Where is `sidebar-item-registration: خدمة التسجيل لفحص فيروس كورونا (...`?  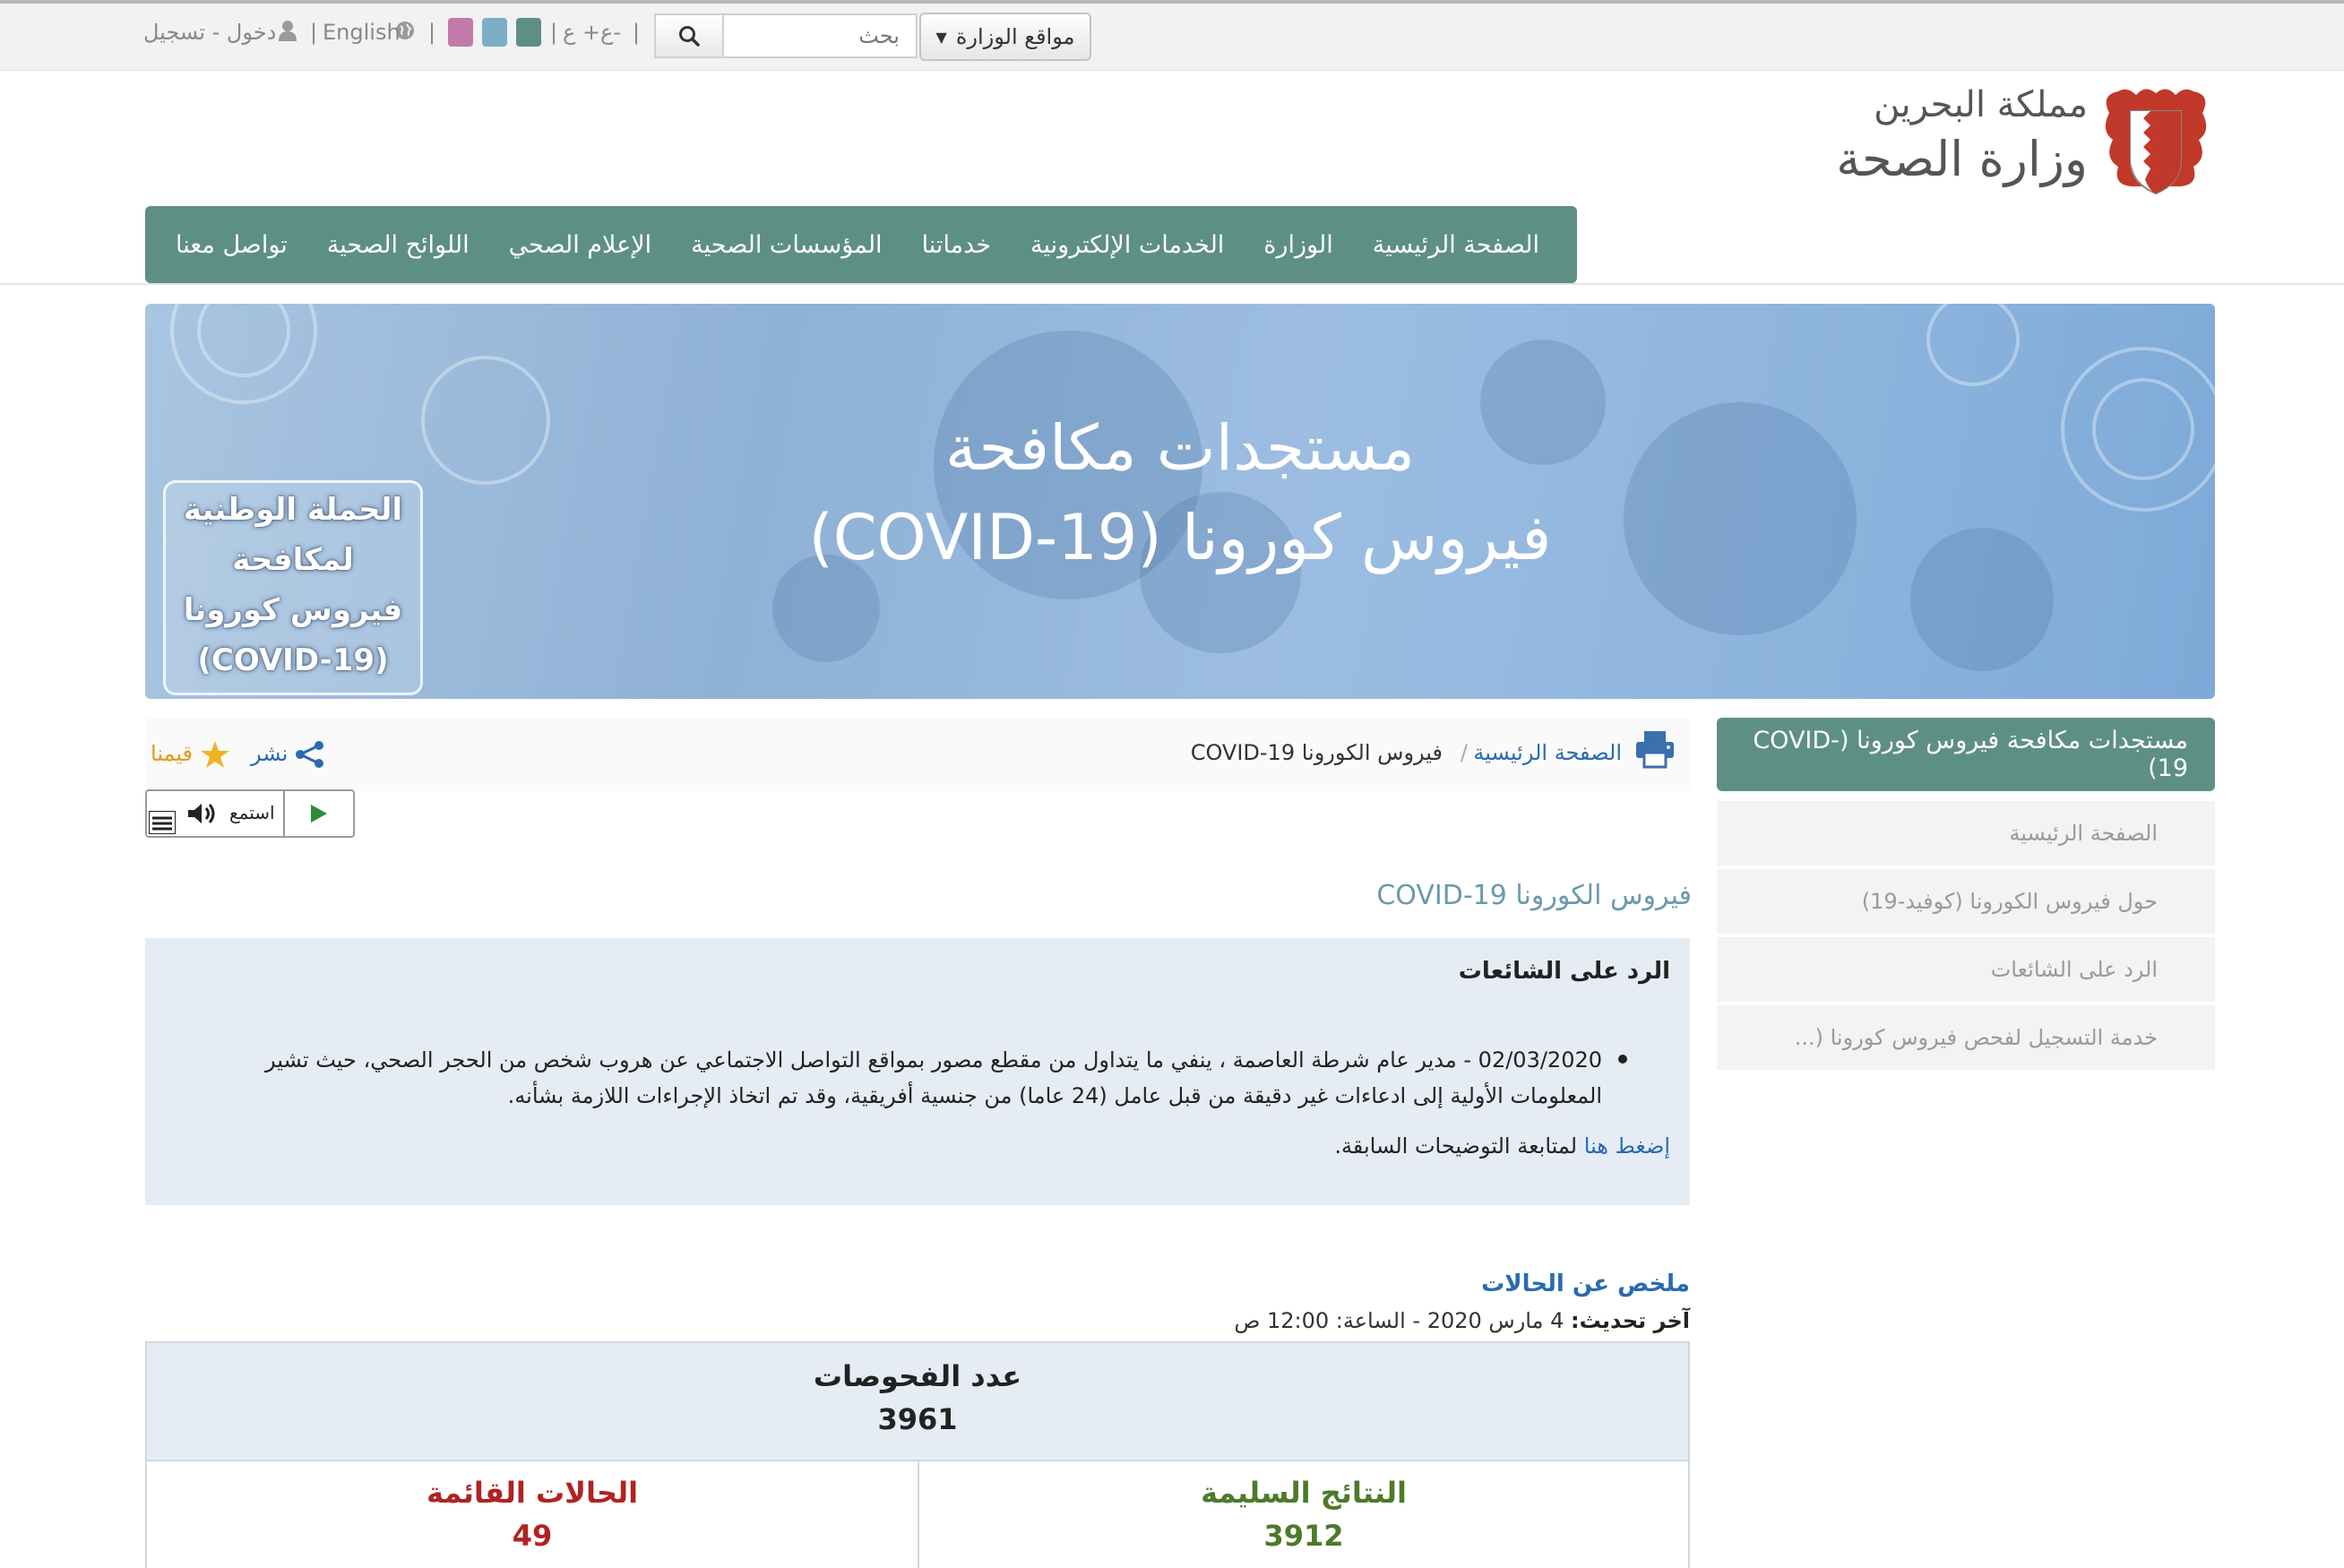
sidebar-item-registration: خدمة التسجيل لفحص فيروس كورونا (... is located at coordinates (1966, 1037).